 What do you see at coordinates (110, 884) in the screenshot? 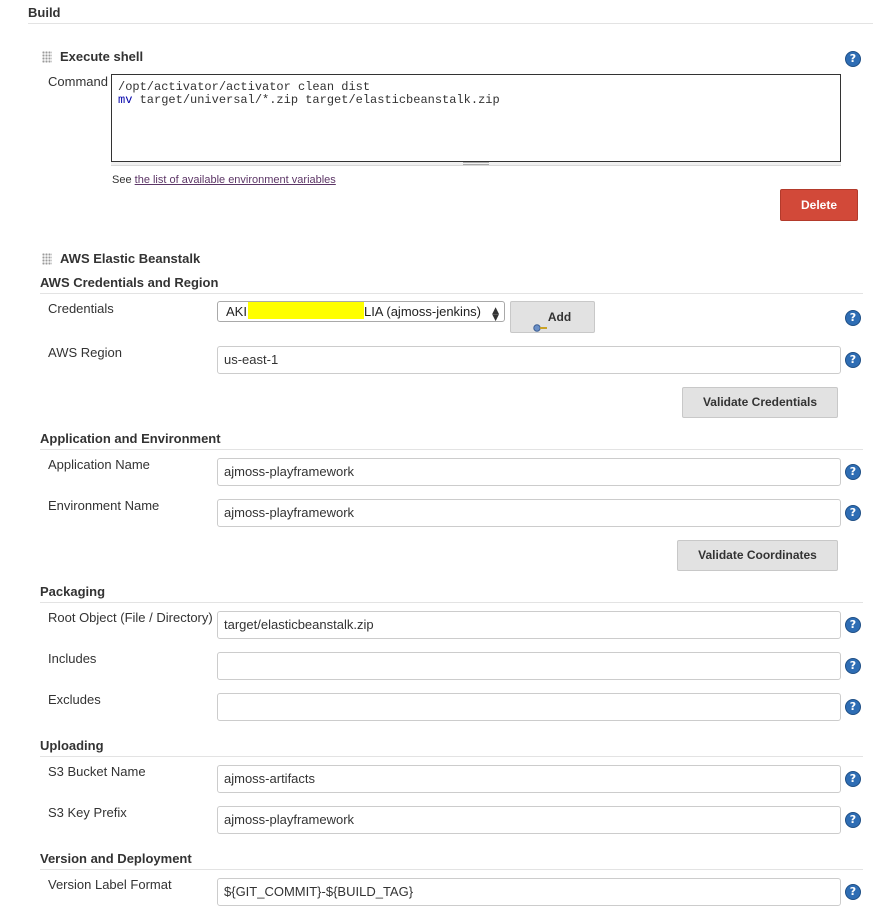
I see `version-label-format-label: Version Label Format` at bounding box center [110, 884].